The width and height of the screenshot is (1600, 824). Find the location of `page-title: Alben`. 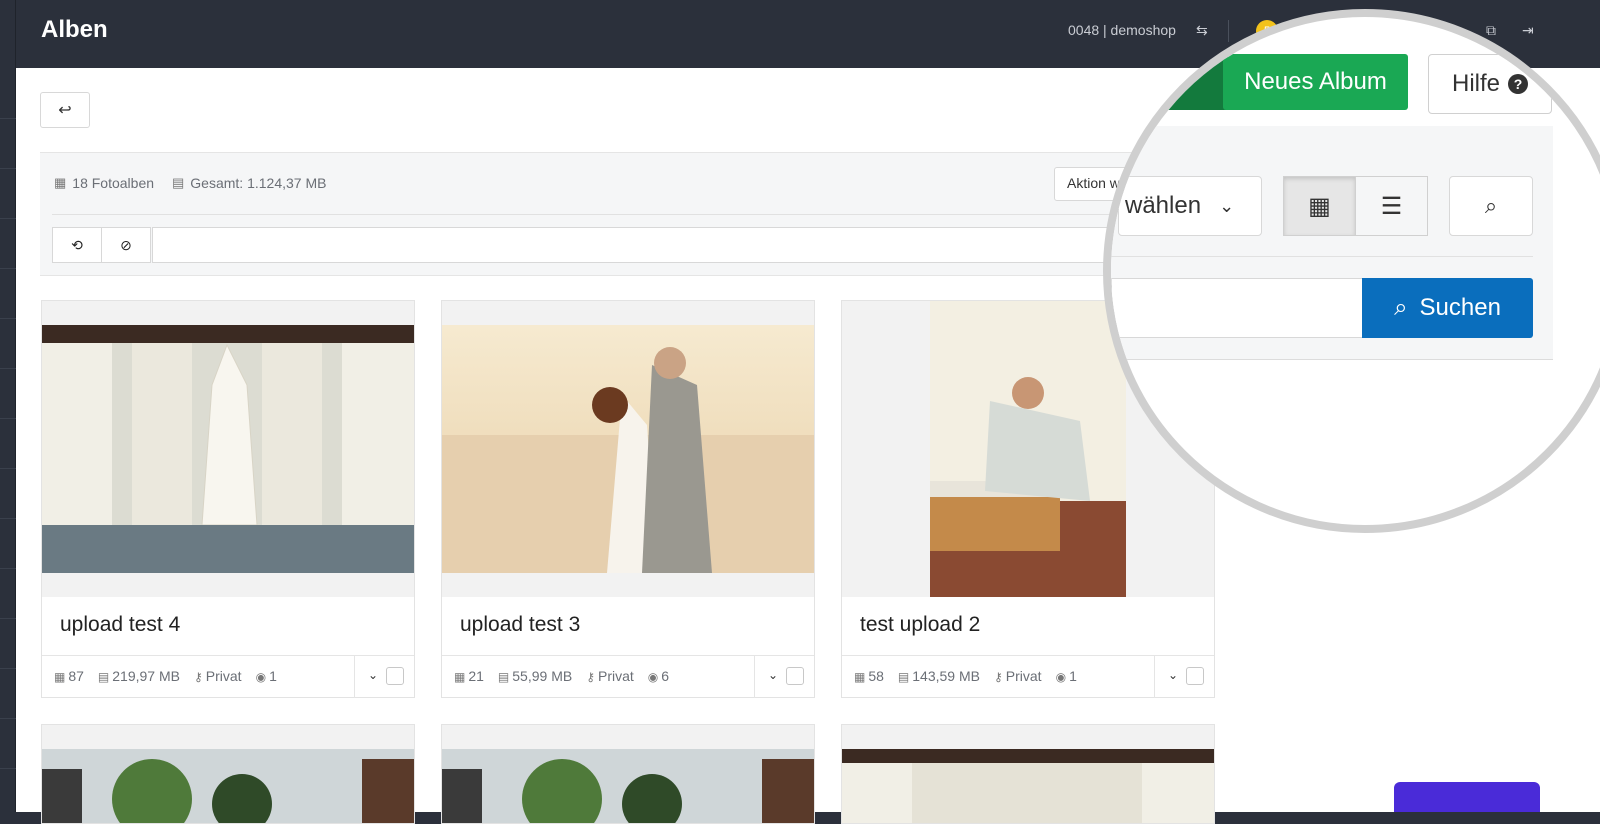

page-title: Alben is located at coordinates (74, 29).